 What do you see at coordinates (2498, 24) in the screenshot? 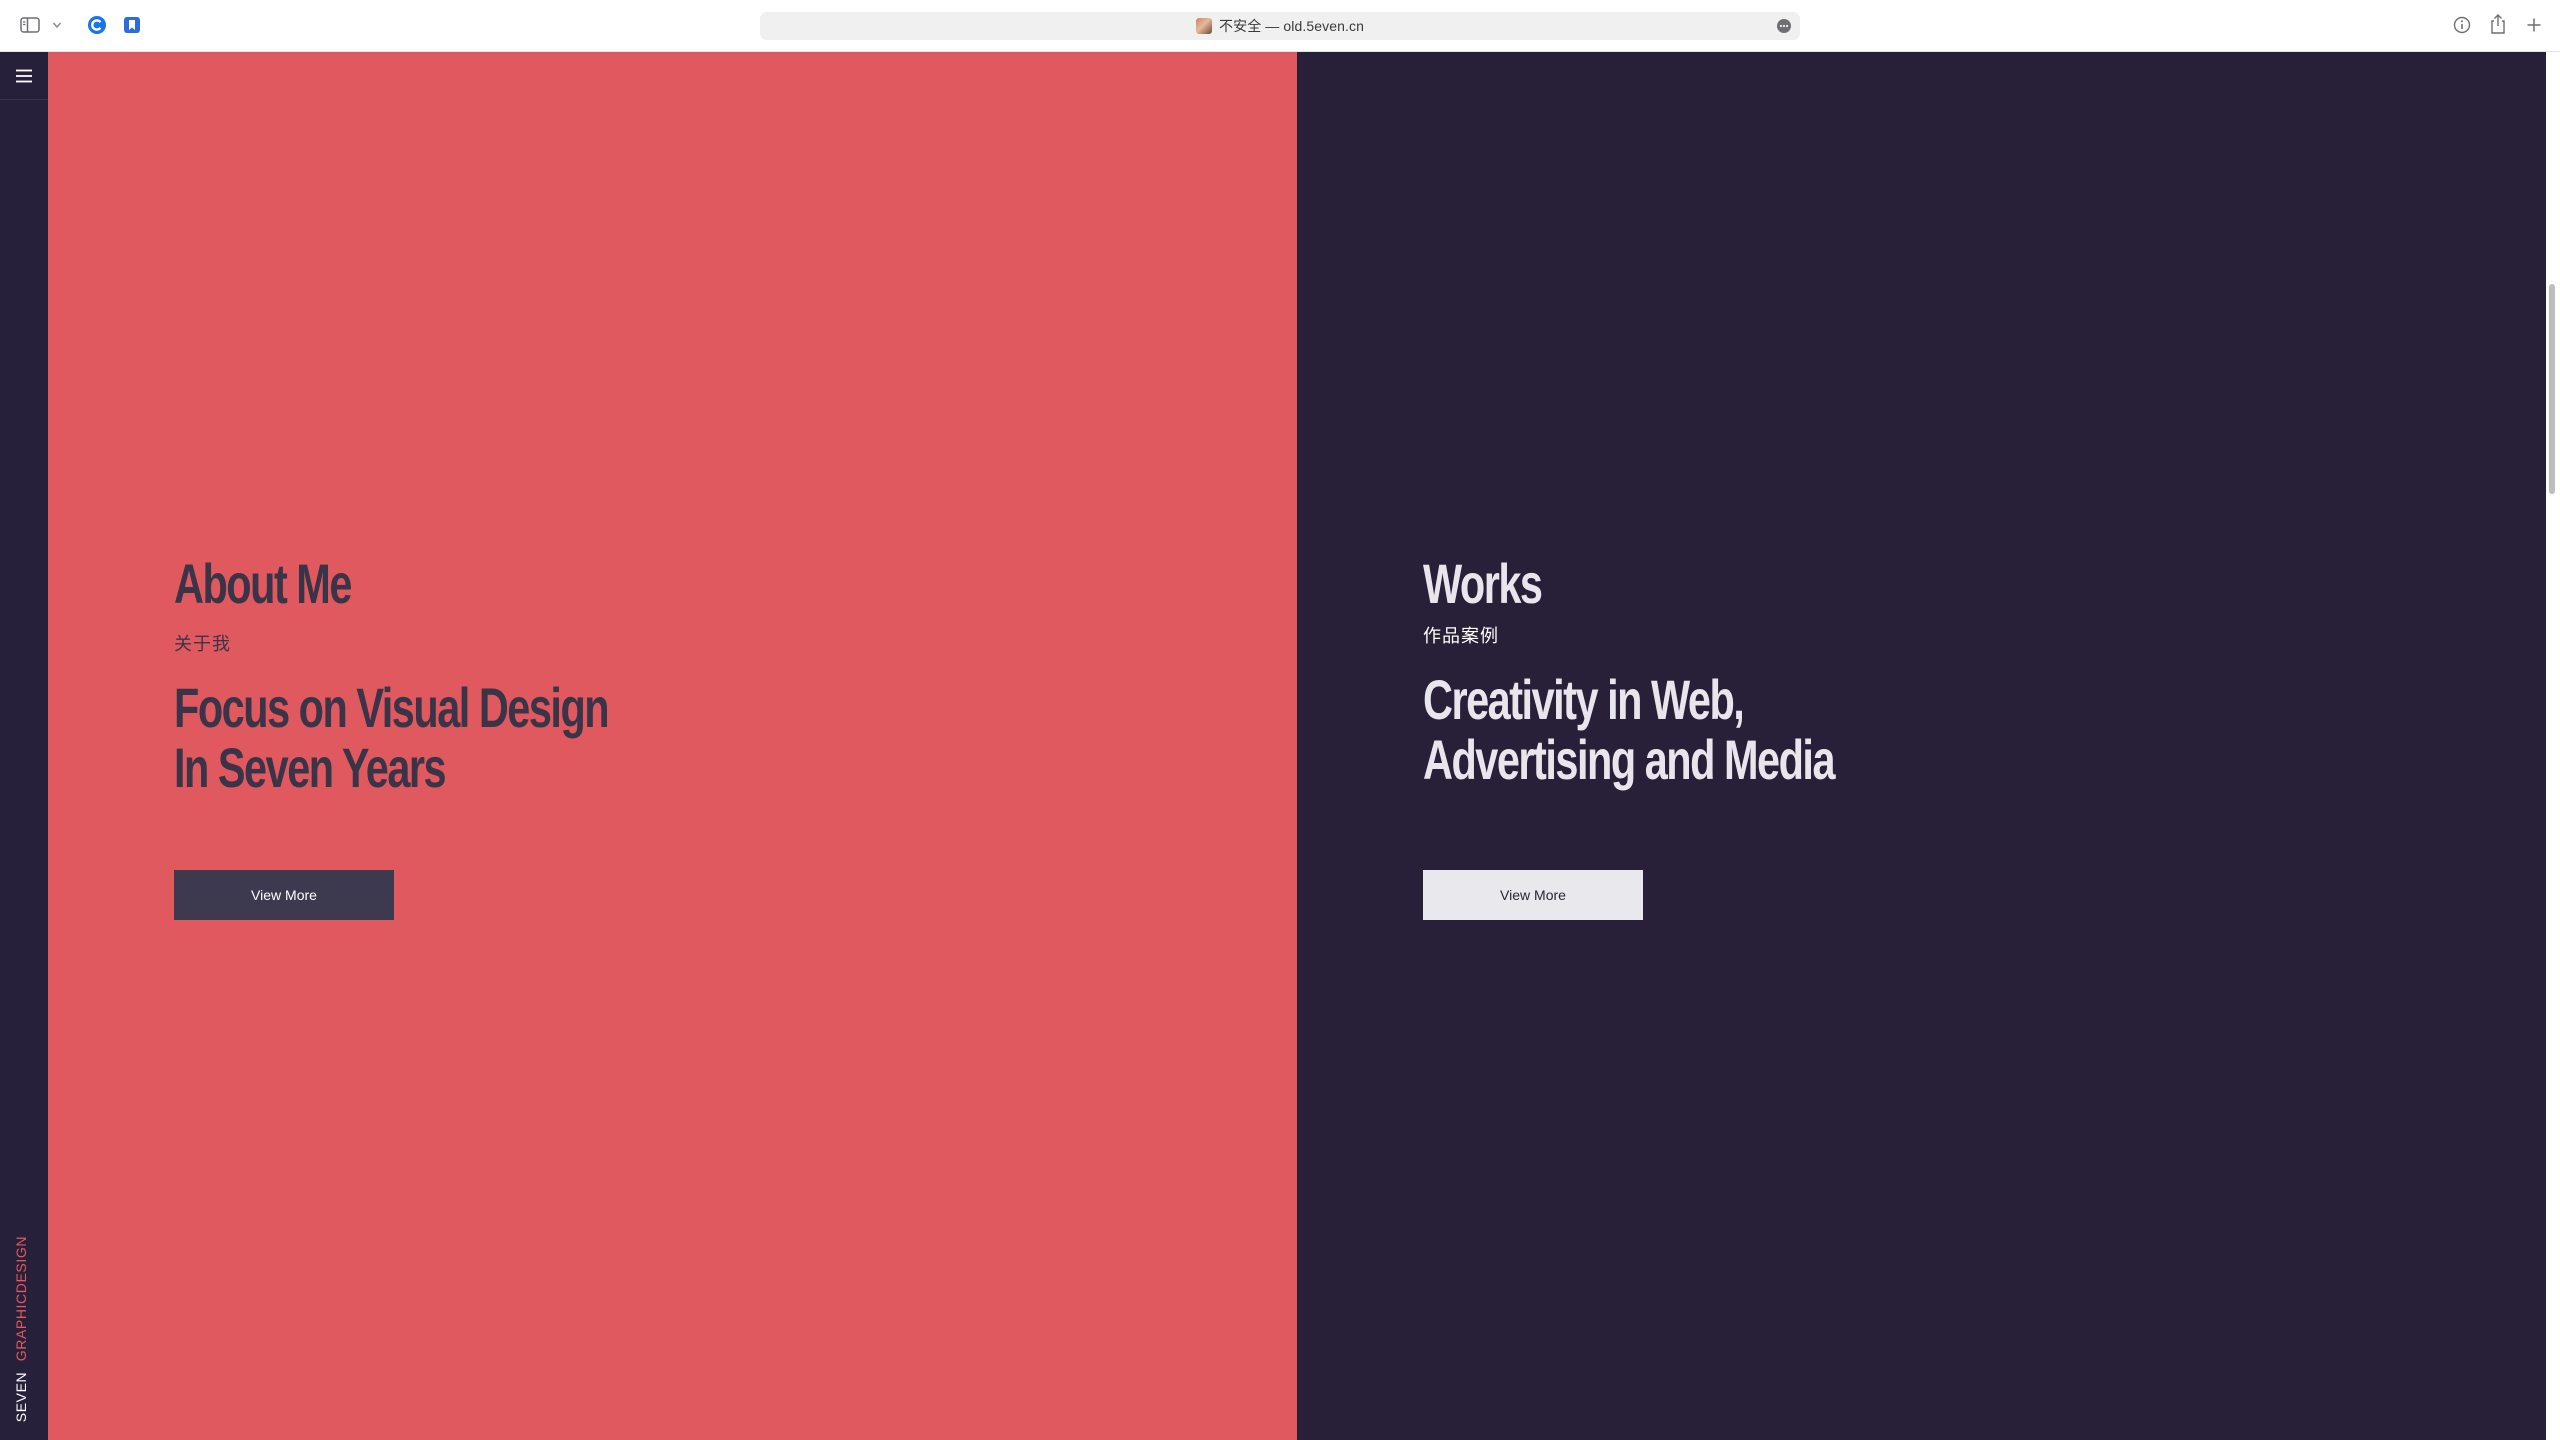
I see `share-icon` at bounding box center [2498, 24].